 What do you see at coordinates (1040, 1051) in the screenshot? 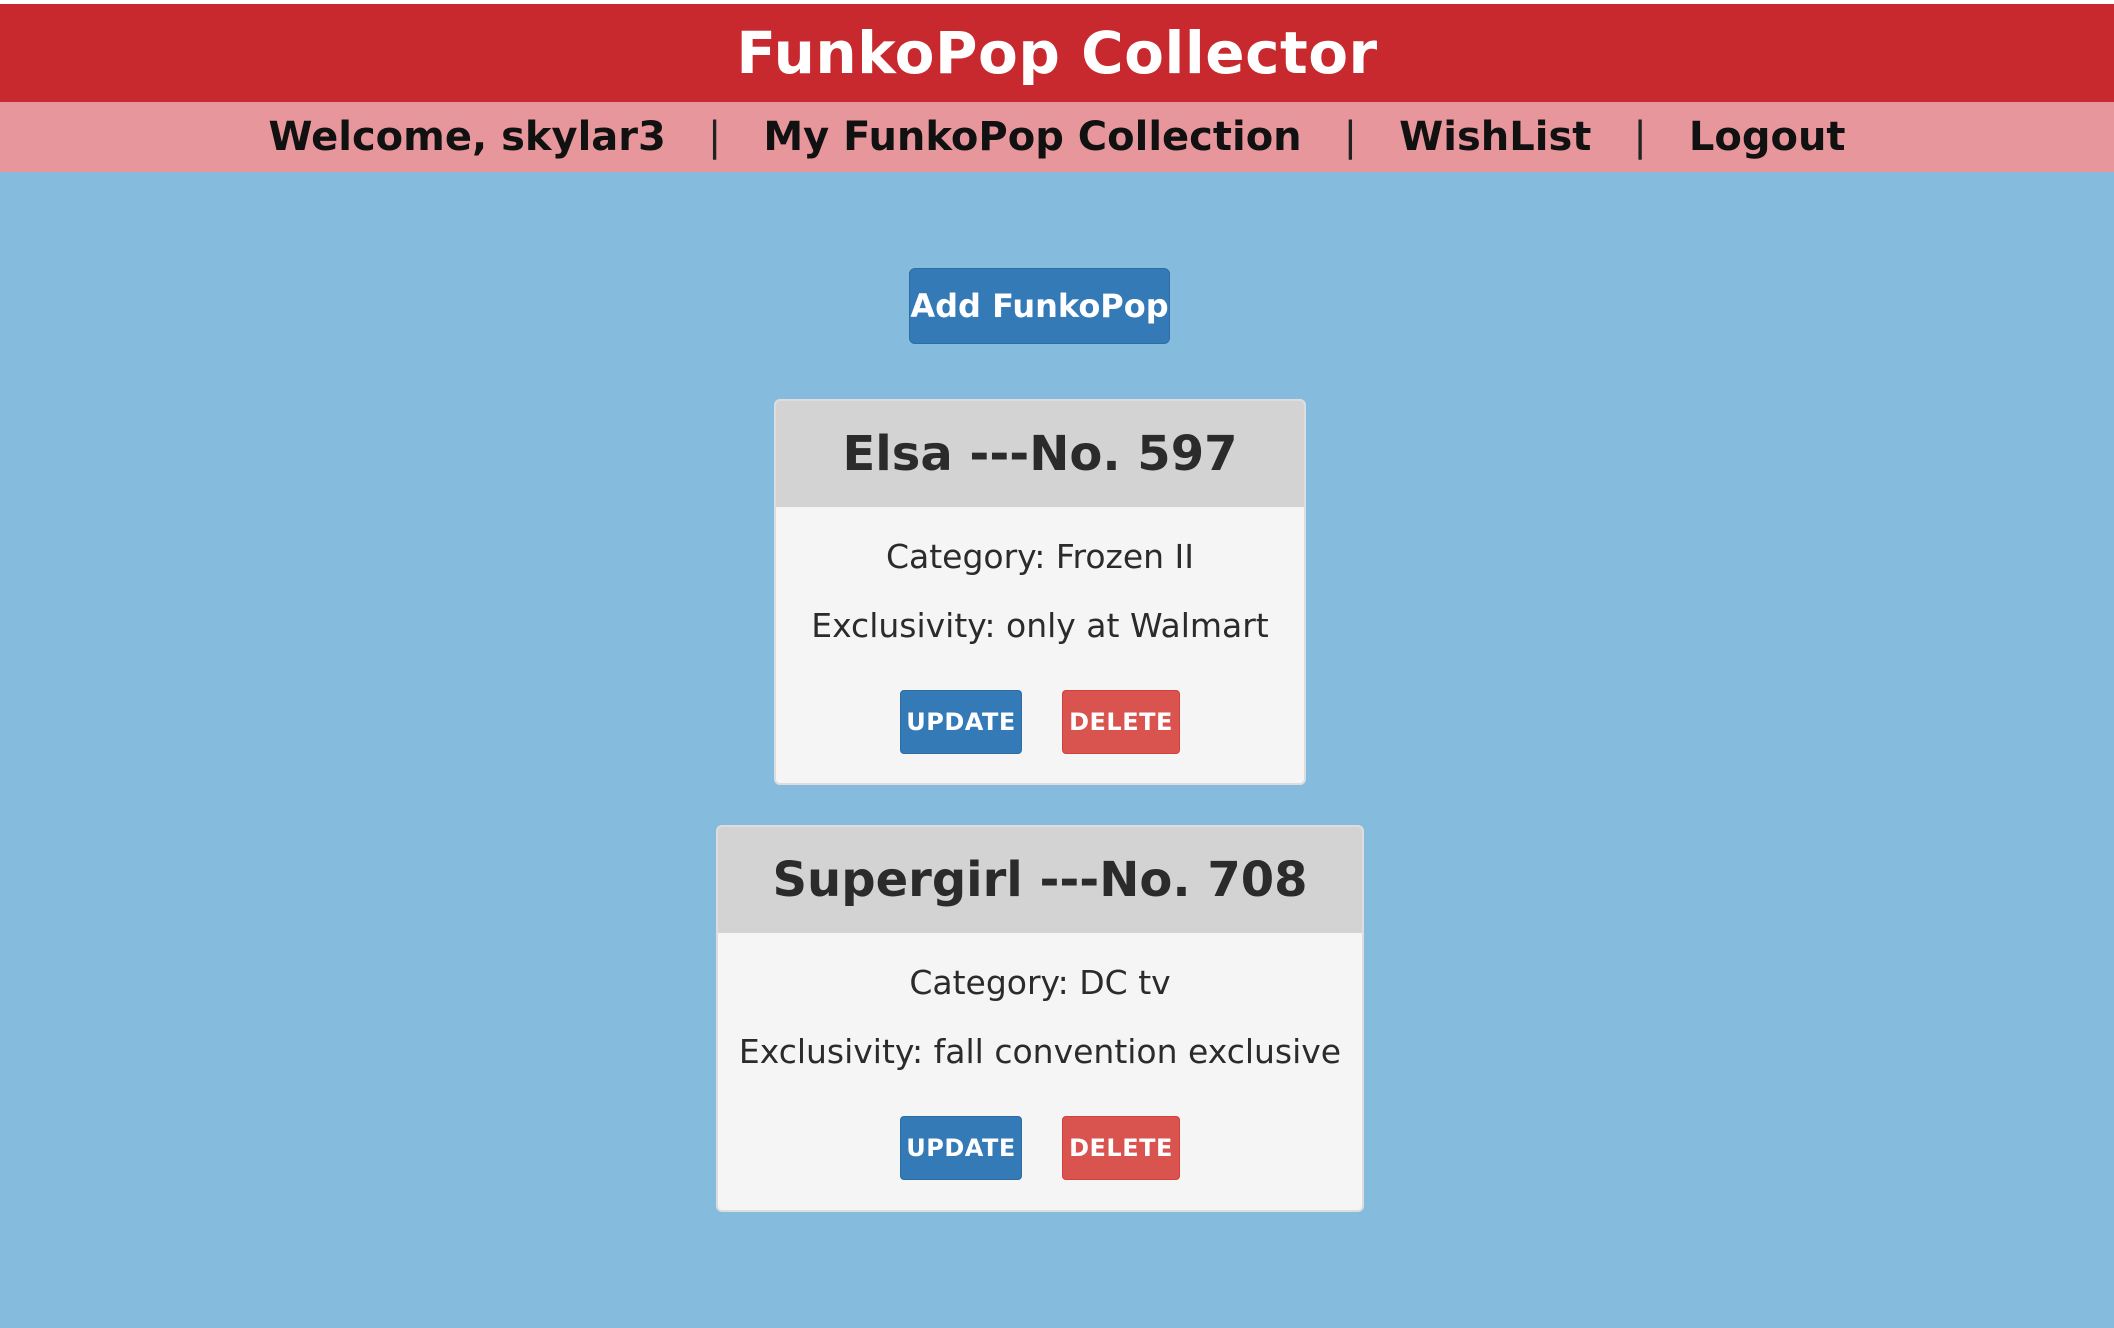
I see `card-exclusivity: Exclusivity: fall convention exclusive` at bounding box center [1040, 1051].